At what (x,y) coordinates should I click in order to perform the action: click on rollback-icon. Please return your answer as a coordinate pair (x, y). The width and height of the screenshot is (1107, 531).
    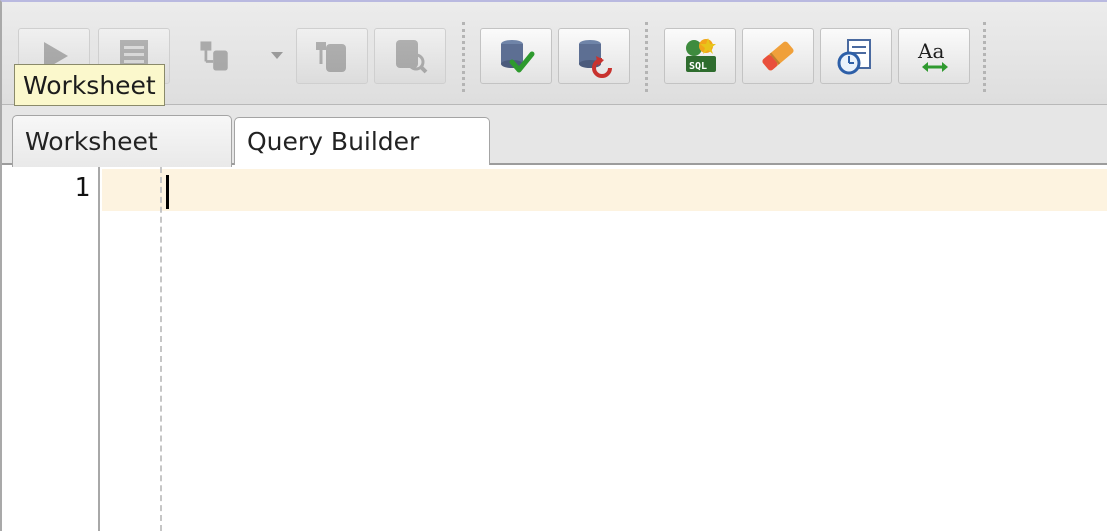
    Looking at the image, I should click on (595, 59).